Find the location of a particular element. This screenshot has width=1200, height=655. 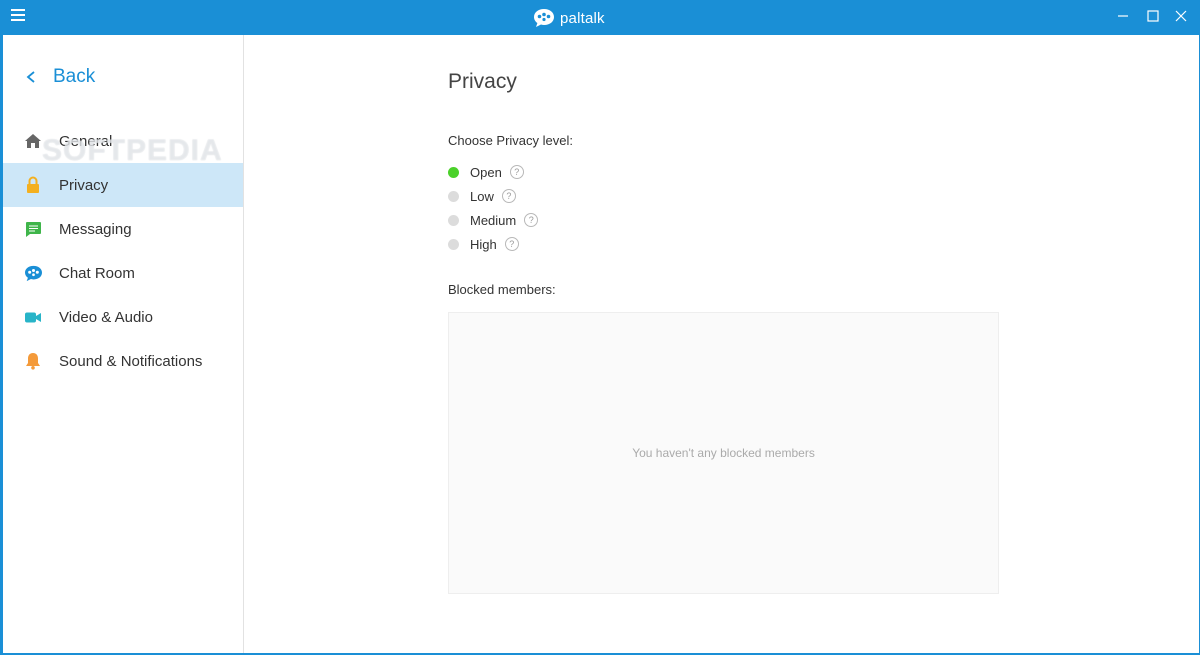

video-camera-icon is located at coordinates (33, 317).